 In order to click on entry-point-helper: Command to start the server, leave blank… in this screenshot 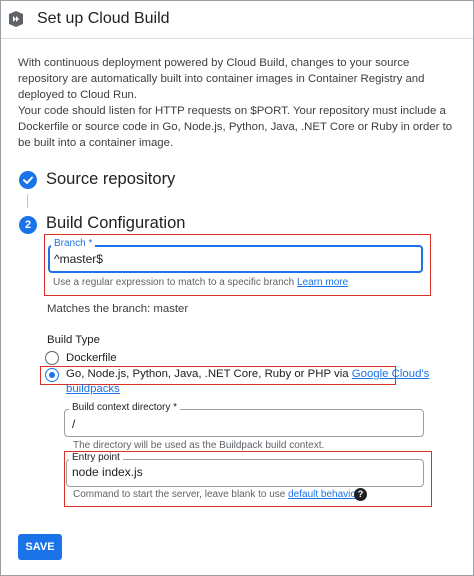, I will do `click(219, 494)`.